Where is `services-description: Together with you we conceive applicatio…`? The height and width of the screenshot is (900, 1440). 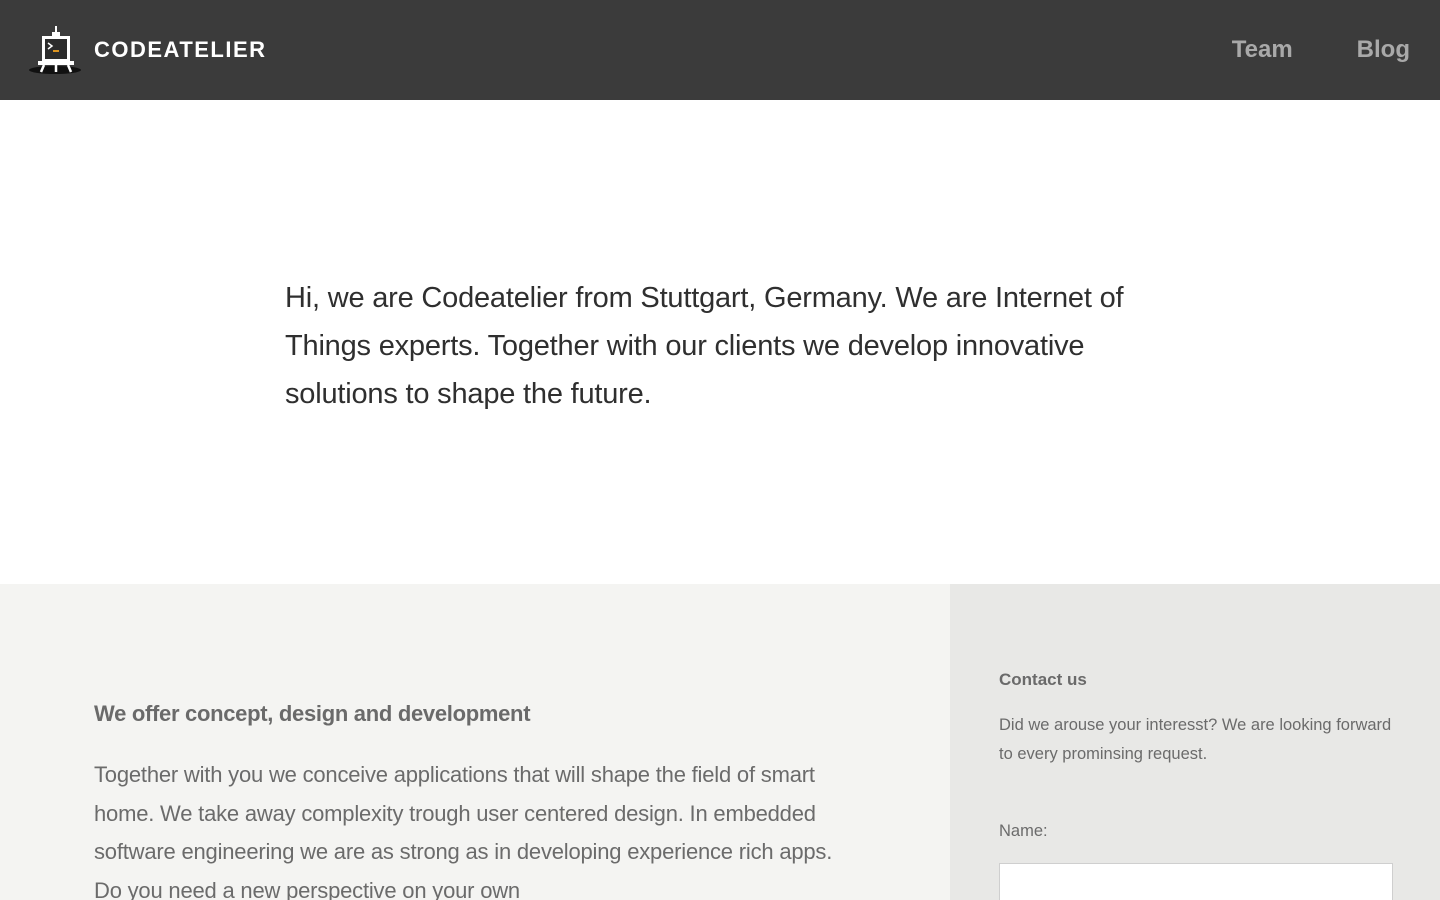
services-description: Together with you we conceive applicatio… is located at coordinates (463, 831).